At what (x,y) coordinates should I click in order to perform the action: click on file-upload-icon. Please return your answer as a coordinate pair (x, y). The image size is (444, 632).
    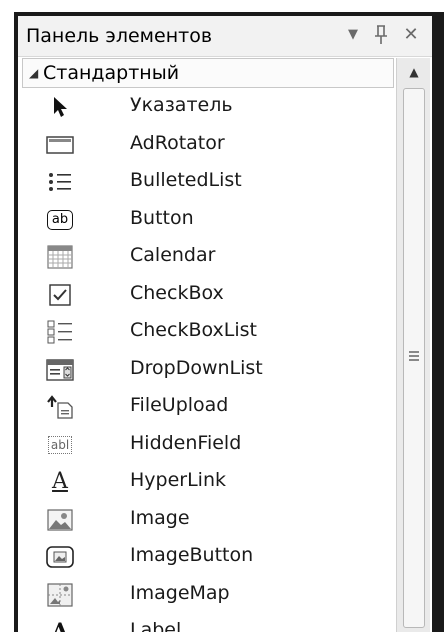
    Looking at the image, I should click on (60, 407).